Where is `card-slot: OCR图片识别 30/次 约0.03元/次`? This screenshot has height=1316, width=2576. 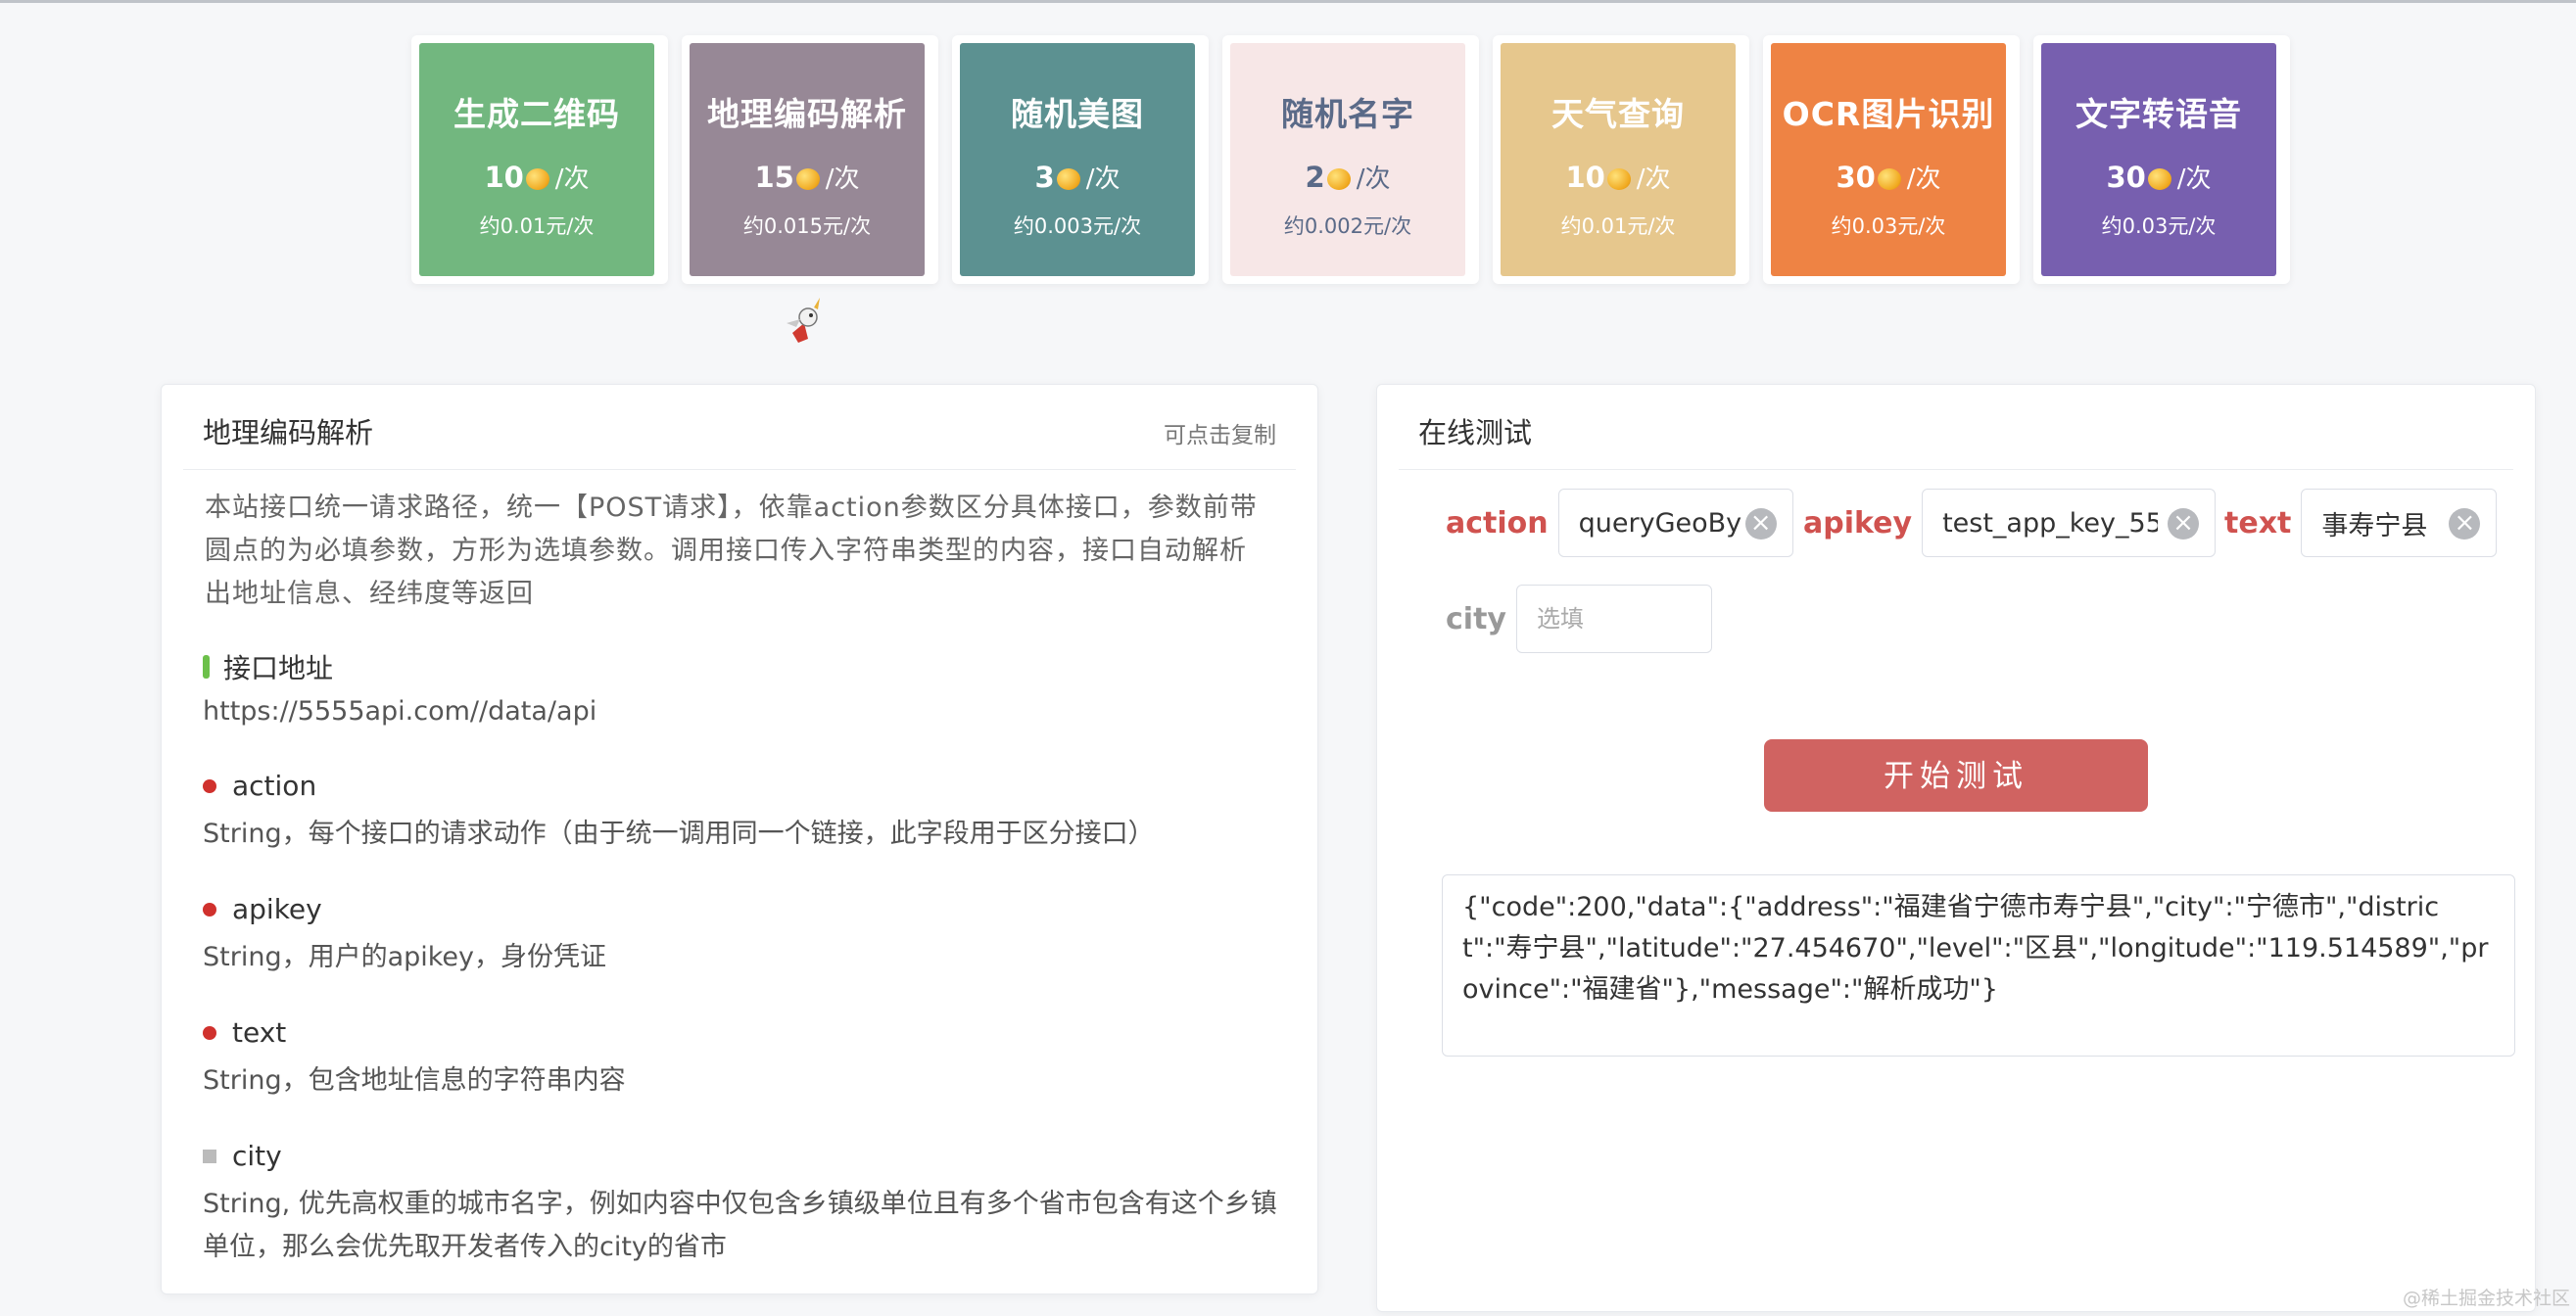 card-slot: OCR图片识别 30/次 约0.03元/次 is located at coordinates (1891, 159).